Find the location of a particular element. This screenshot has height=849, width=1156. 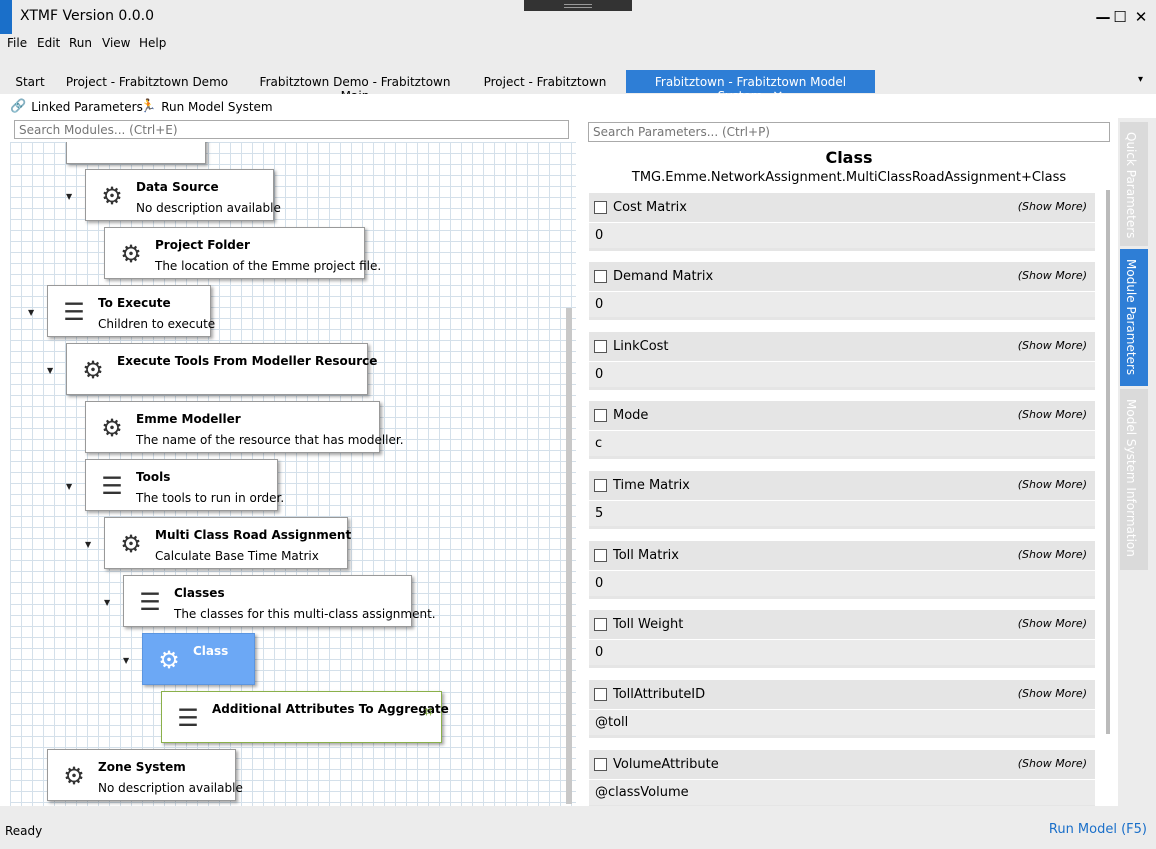

search-parameters-input is located at coordinates (849, 132).